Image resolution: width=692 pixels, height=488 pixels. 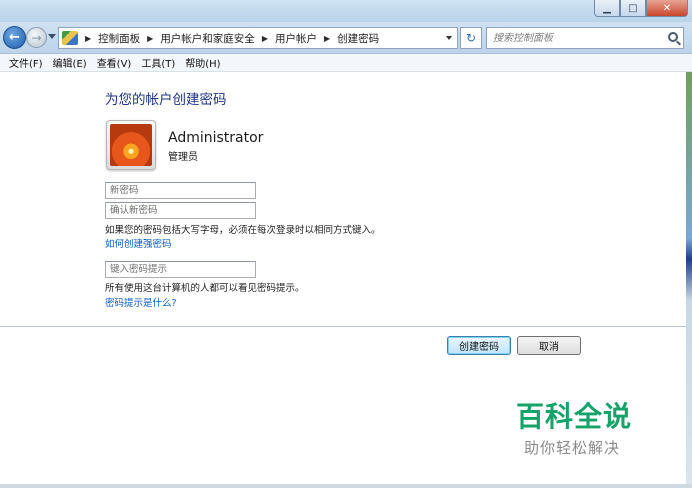 What do you see at coordinates (574, 416) in the screenshot?
I see `watermark-title: 百科全说` at bounding box center [574, 416].